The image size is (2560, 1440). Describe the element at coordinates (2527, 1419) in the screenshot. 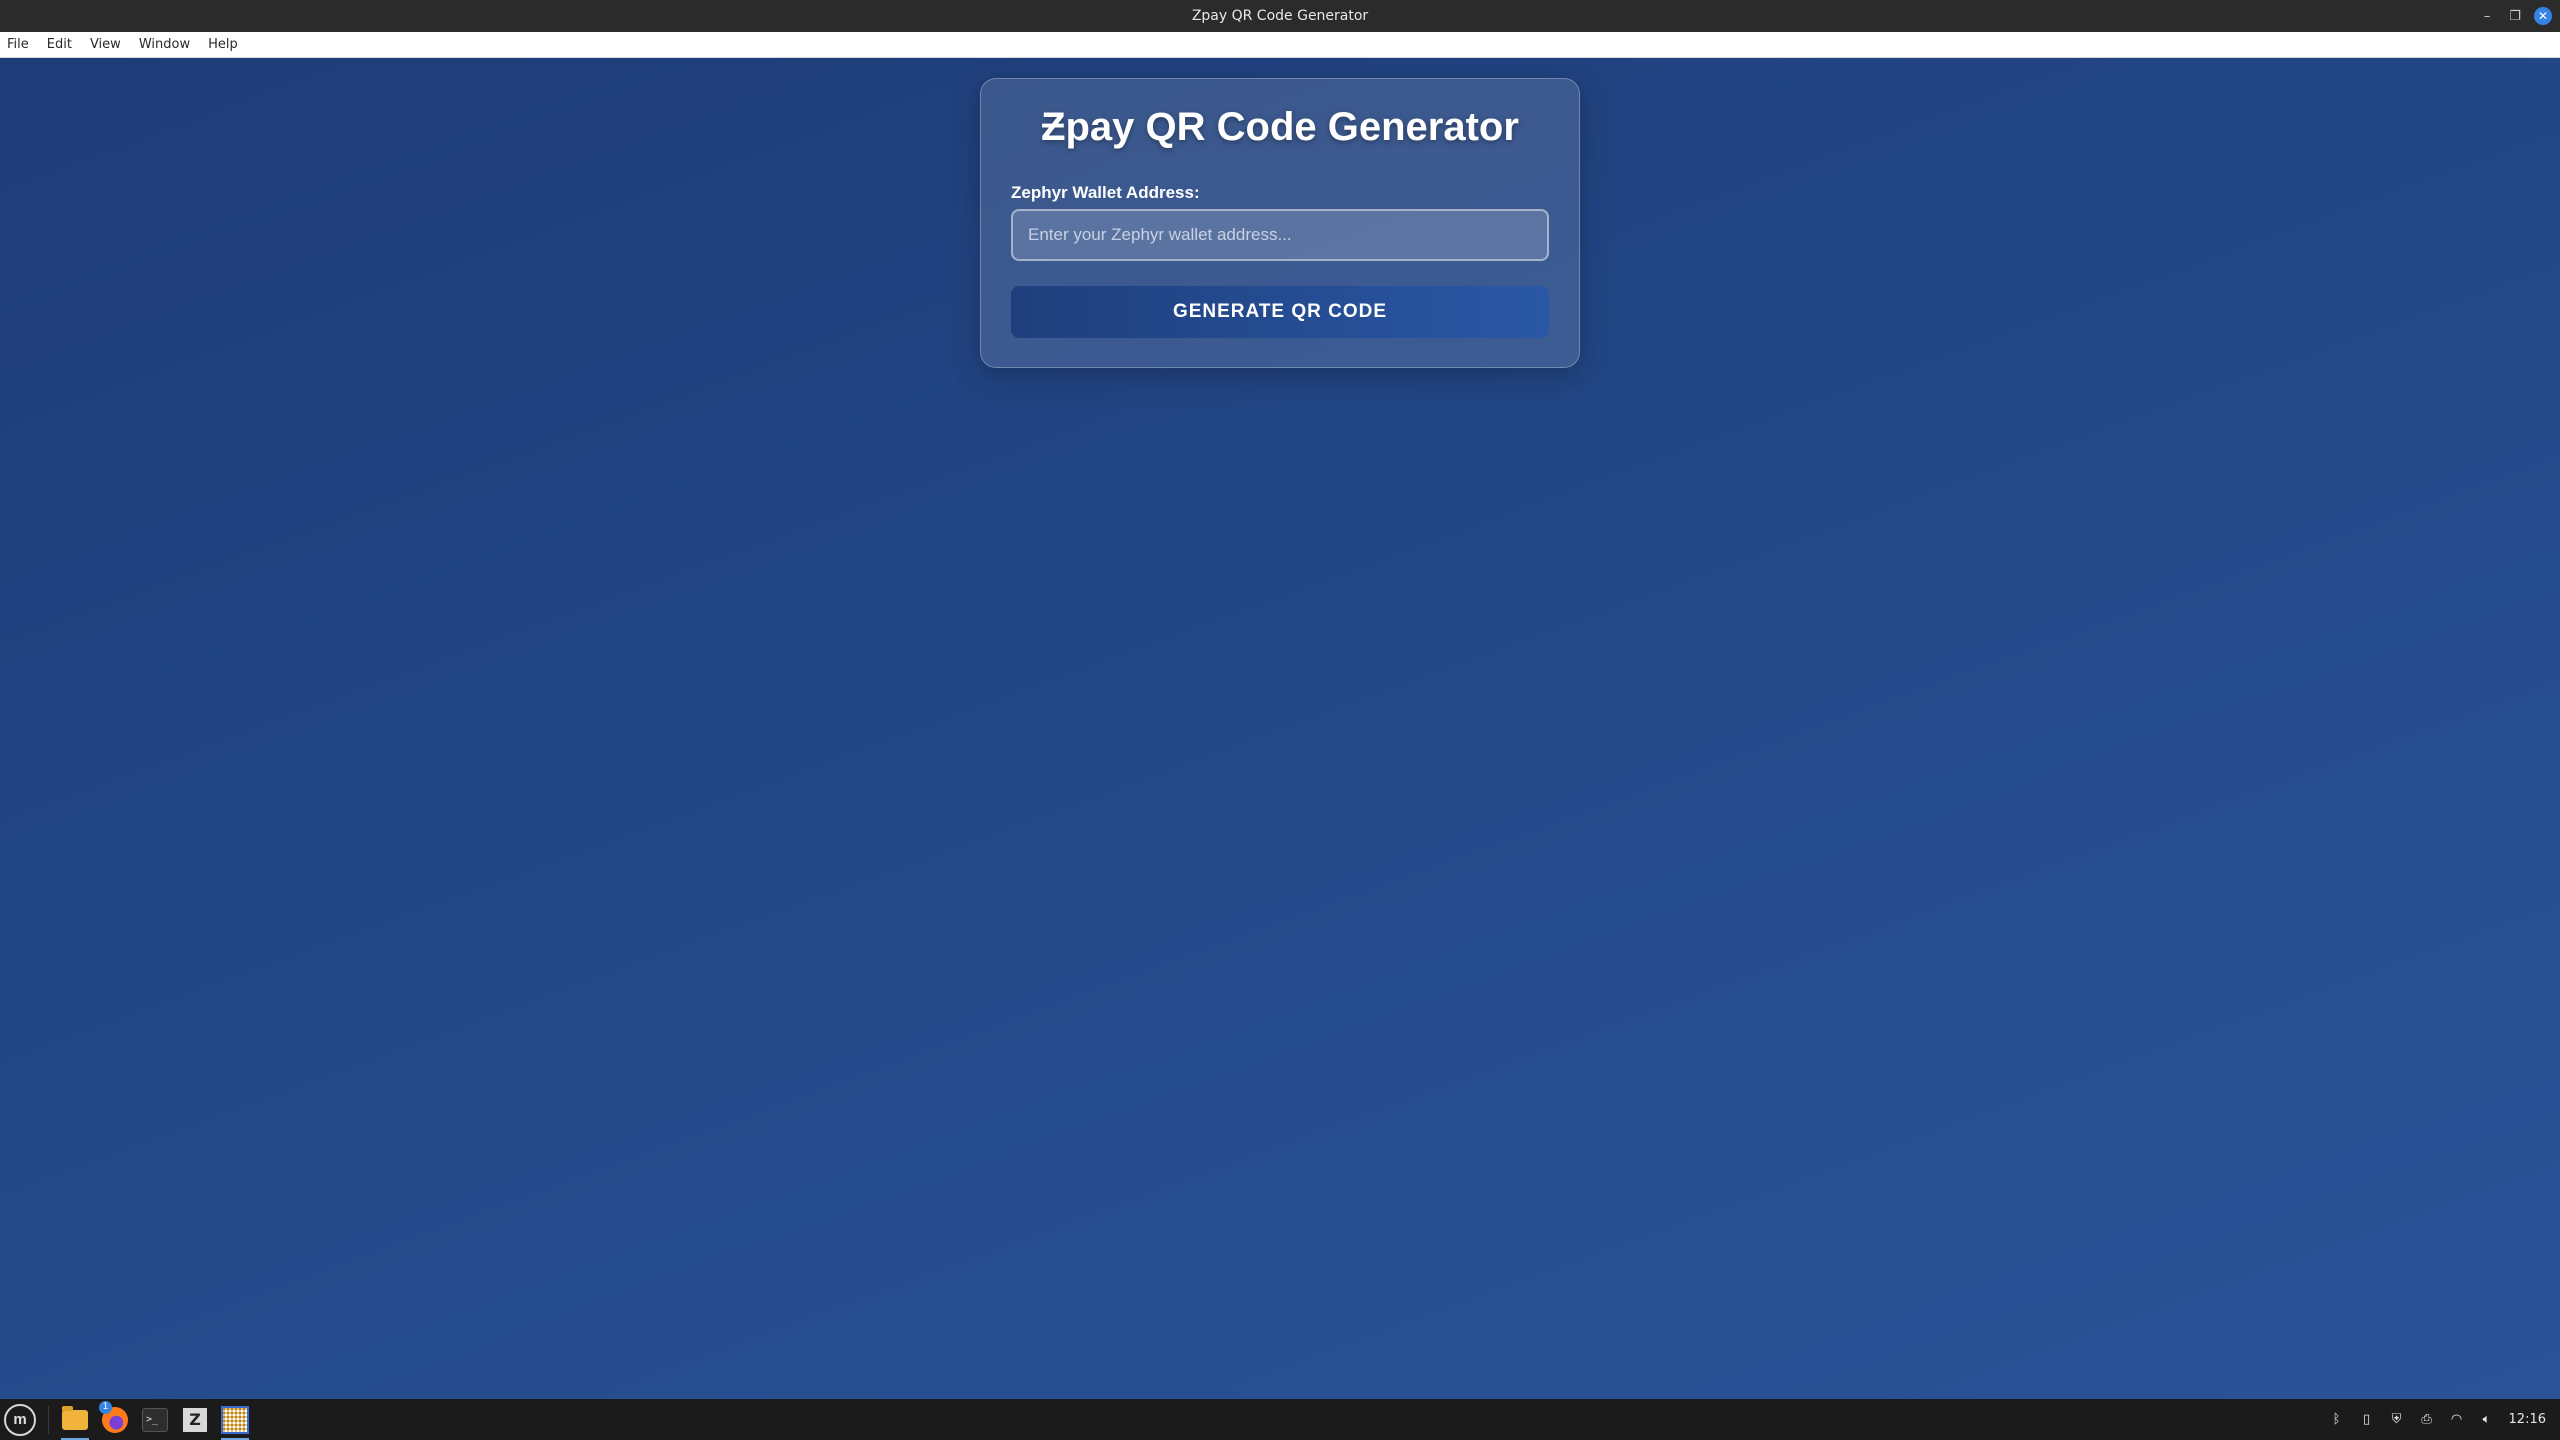

I see `clock: 12:16` at that location.